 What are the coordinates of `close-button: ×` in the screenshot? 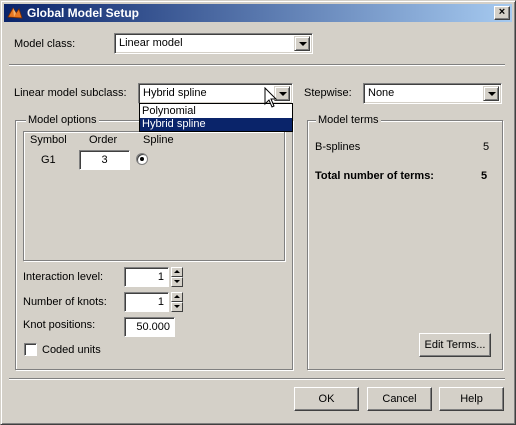 It's located at (502, 13).